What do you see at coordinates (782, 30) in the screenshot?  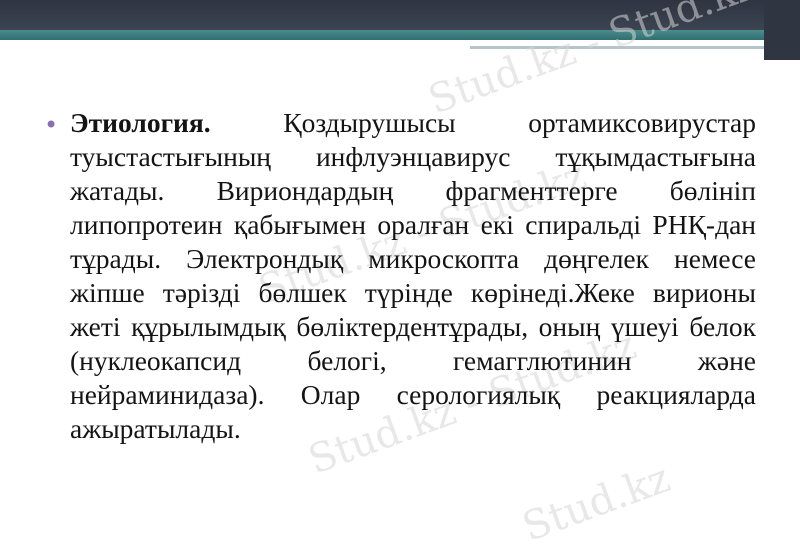 I see `header-corner-block` at bounding box center [782, 30].